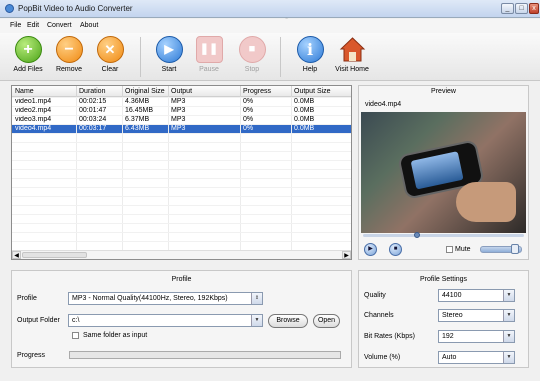 The width and height of the screenshot is (540, 381). Describe the element at coordinates (69, 69) in the screenshot. I see `remove-label: Remove` at that location.